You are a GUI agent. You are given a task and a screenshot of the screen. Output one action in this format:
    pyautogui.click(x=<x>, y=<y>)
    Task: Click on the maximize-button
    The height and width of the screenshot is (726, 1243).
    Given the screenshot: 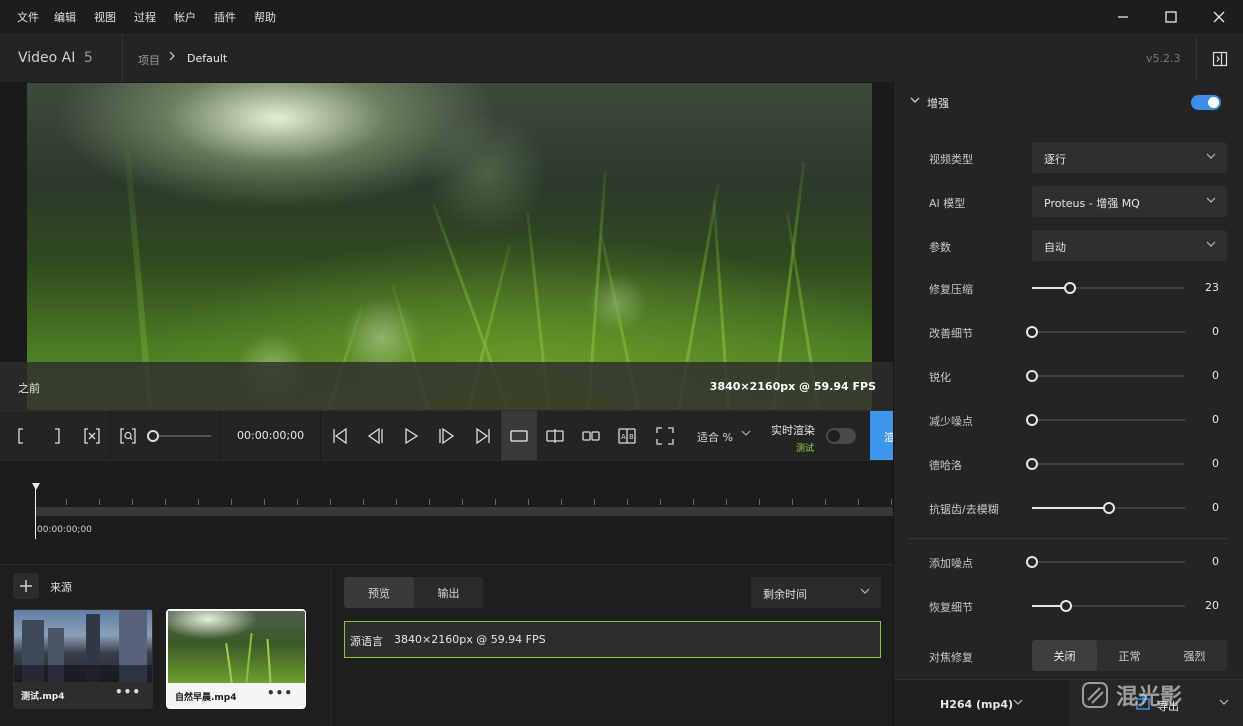 What is the action you would take?
    pyautogui.click(x=1171, y=17)
    